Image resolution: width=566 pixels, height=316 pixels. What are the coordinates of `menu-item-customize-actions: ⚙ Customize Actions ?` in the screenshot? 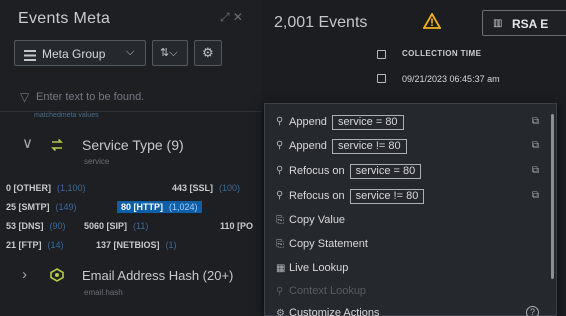 It's located at (408, 309).